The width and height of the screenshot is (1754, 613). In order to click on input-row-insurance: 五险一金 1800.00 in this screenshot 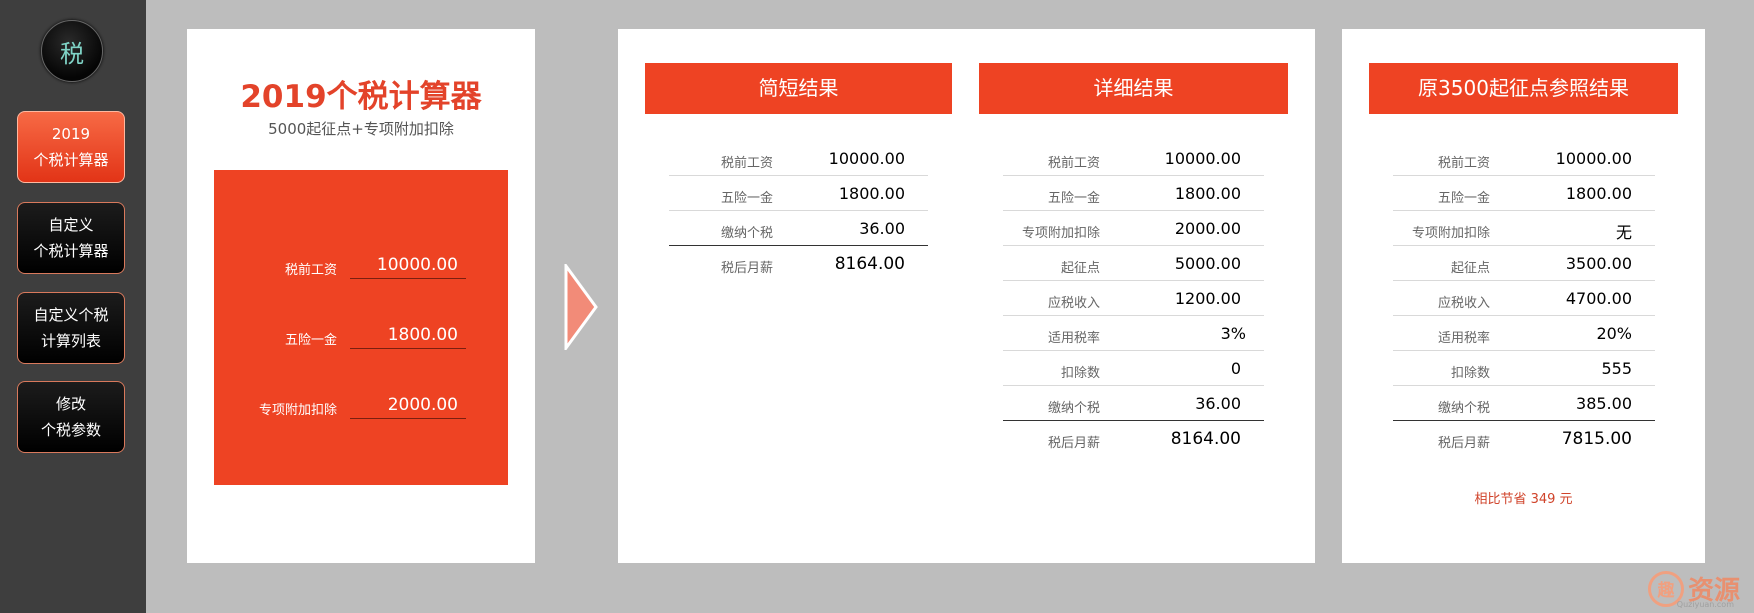, I will do `click(361, 336)`.